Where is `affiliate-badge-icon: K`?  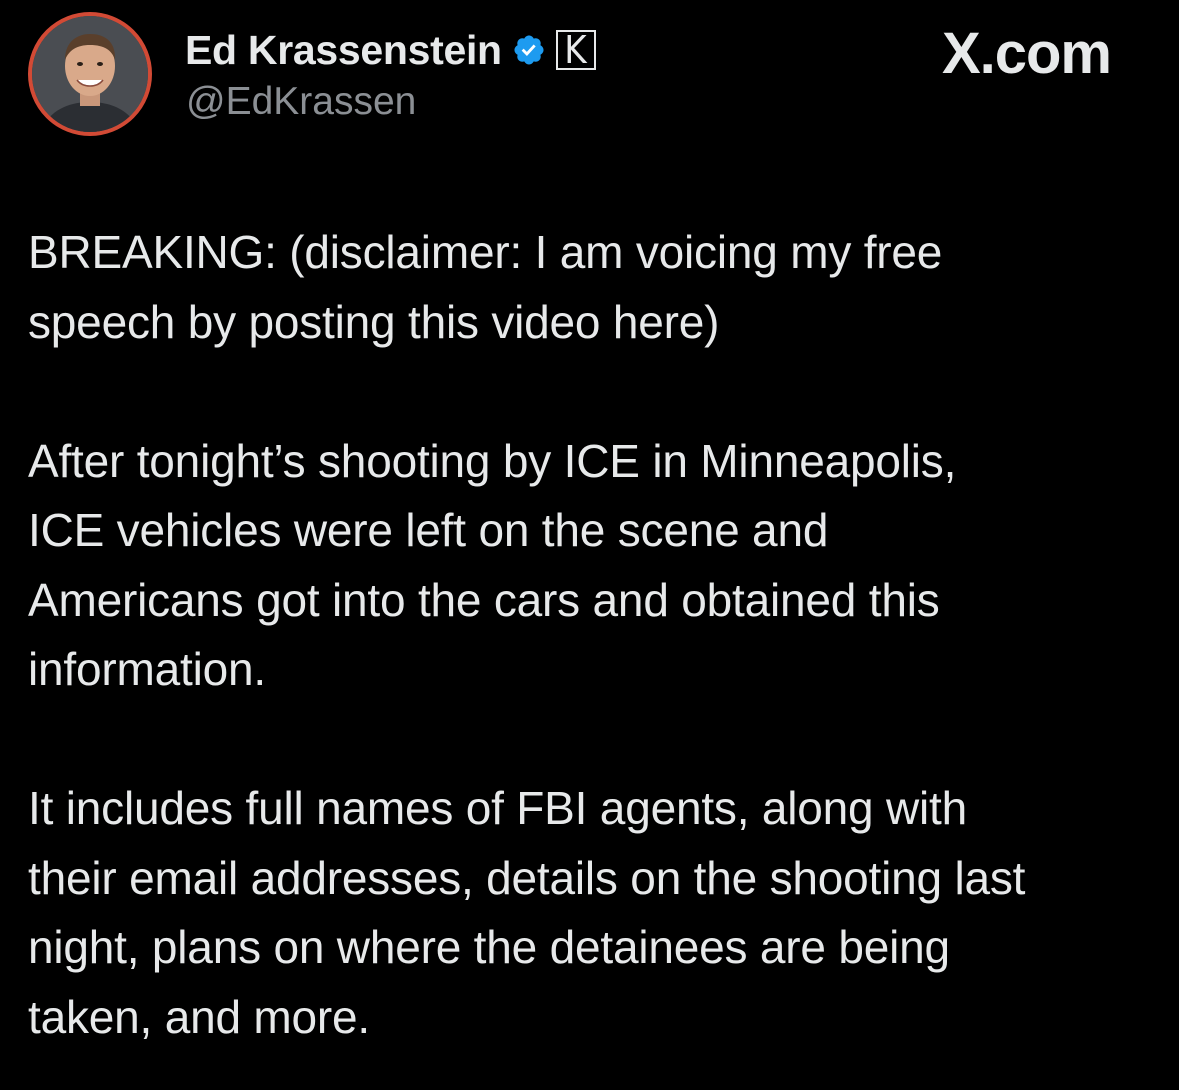
affiliate-badge-icon: K is located at coordinates (575, 50).